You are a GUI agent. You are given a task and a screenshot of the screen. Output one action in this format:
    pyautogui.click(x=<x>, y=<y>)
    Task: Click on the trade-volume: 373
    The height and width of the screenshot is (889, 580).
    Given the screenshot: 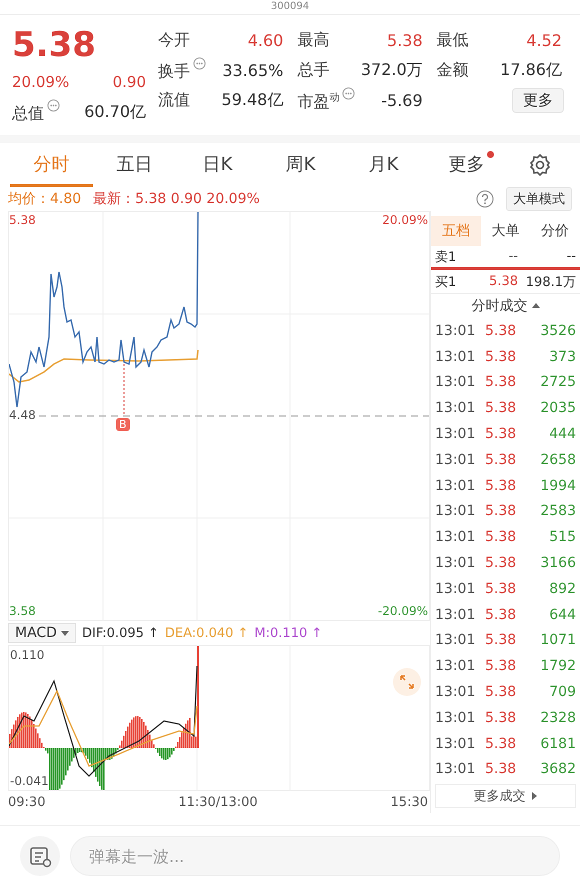 What is the action you would take?
    pyautogui.click(x=562, y=356)
    